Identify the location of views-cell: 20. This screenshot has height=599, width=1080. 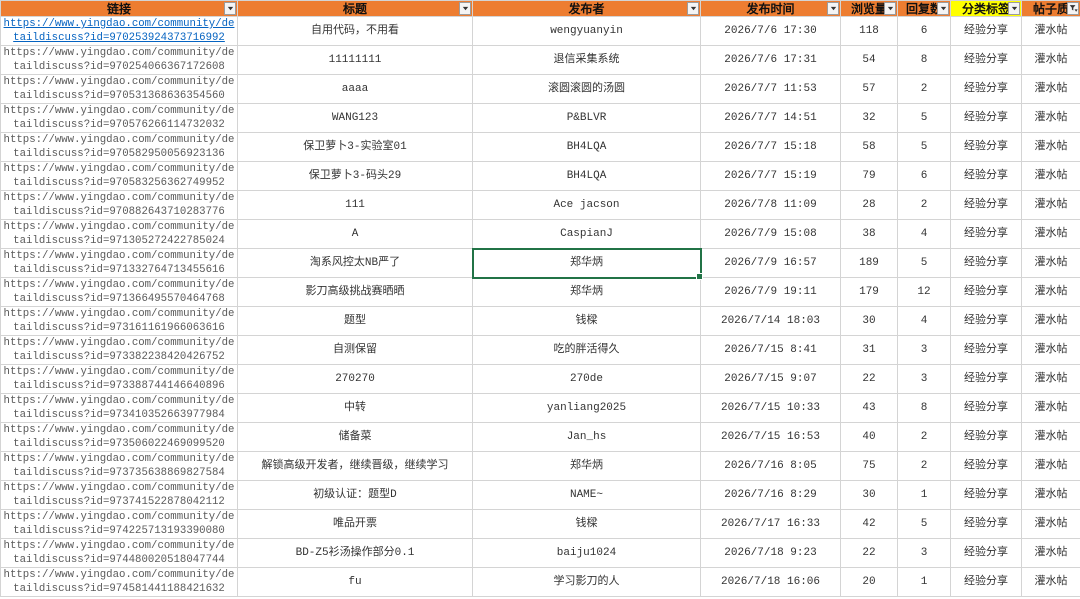
(869, 582).